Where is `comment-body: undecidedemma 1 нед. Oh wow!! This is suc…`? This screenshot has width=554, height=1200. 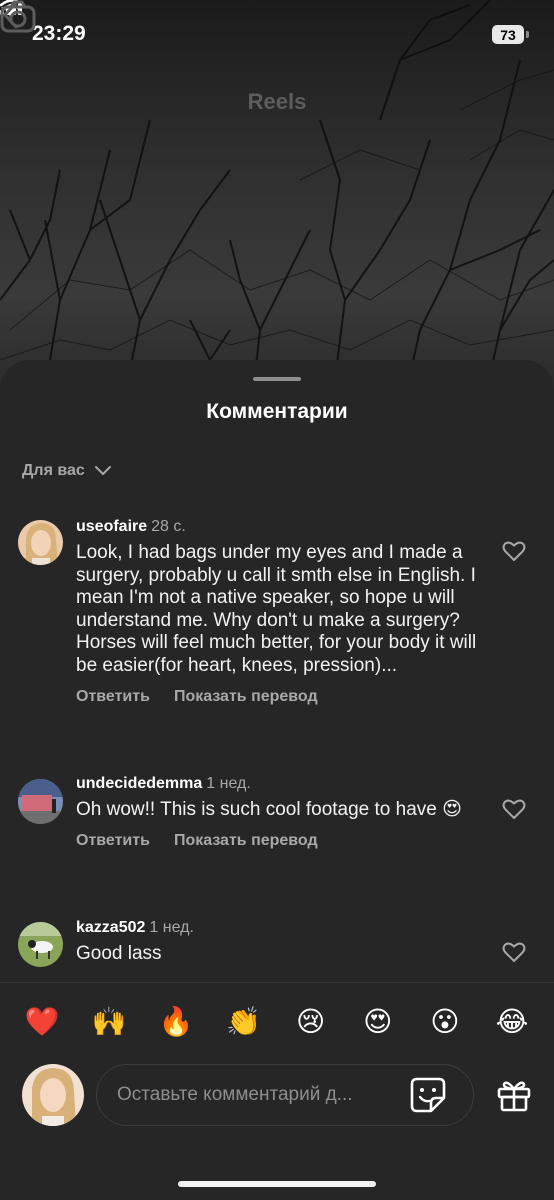
comment-body: undecidedemma 1 нед. Oh wow!! This is suc… is located at coordinates (281, 812).